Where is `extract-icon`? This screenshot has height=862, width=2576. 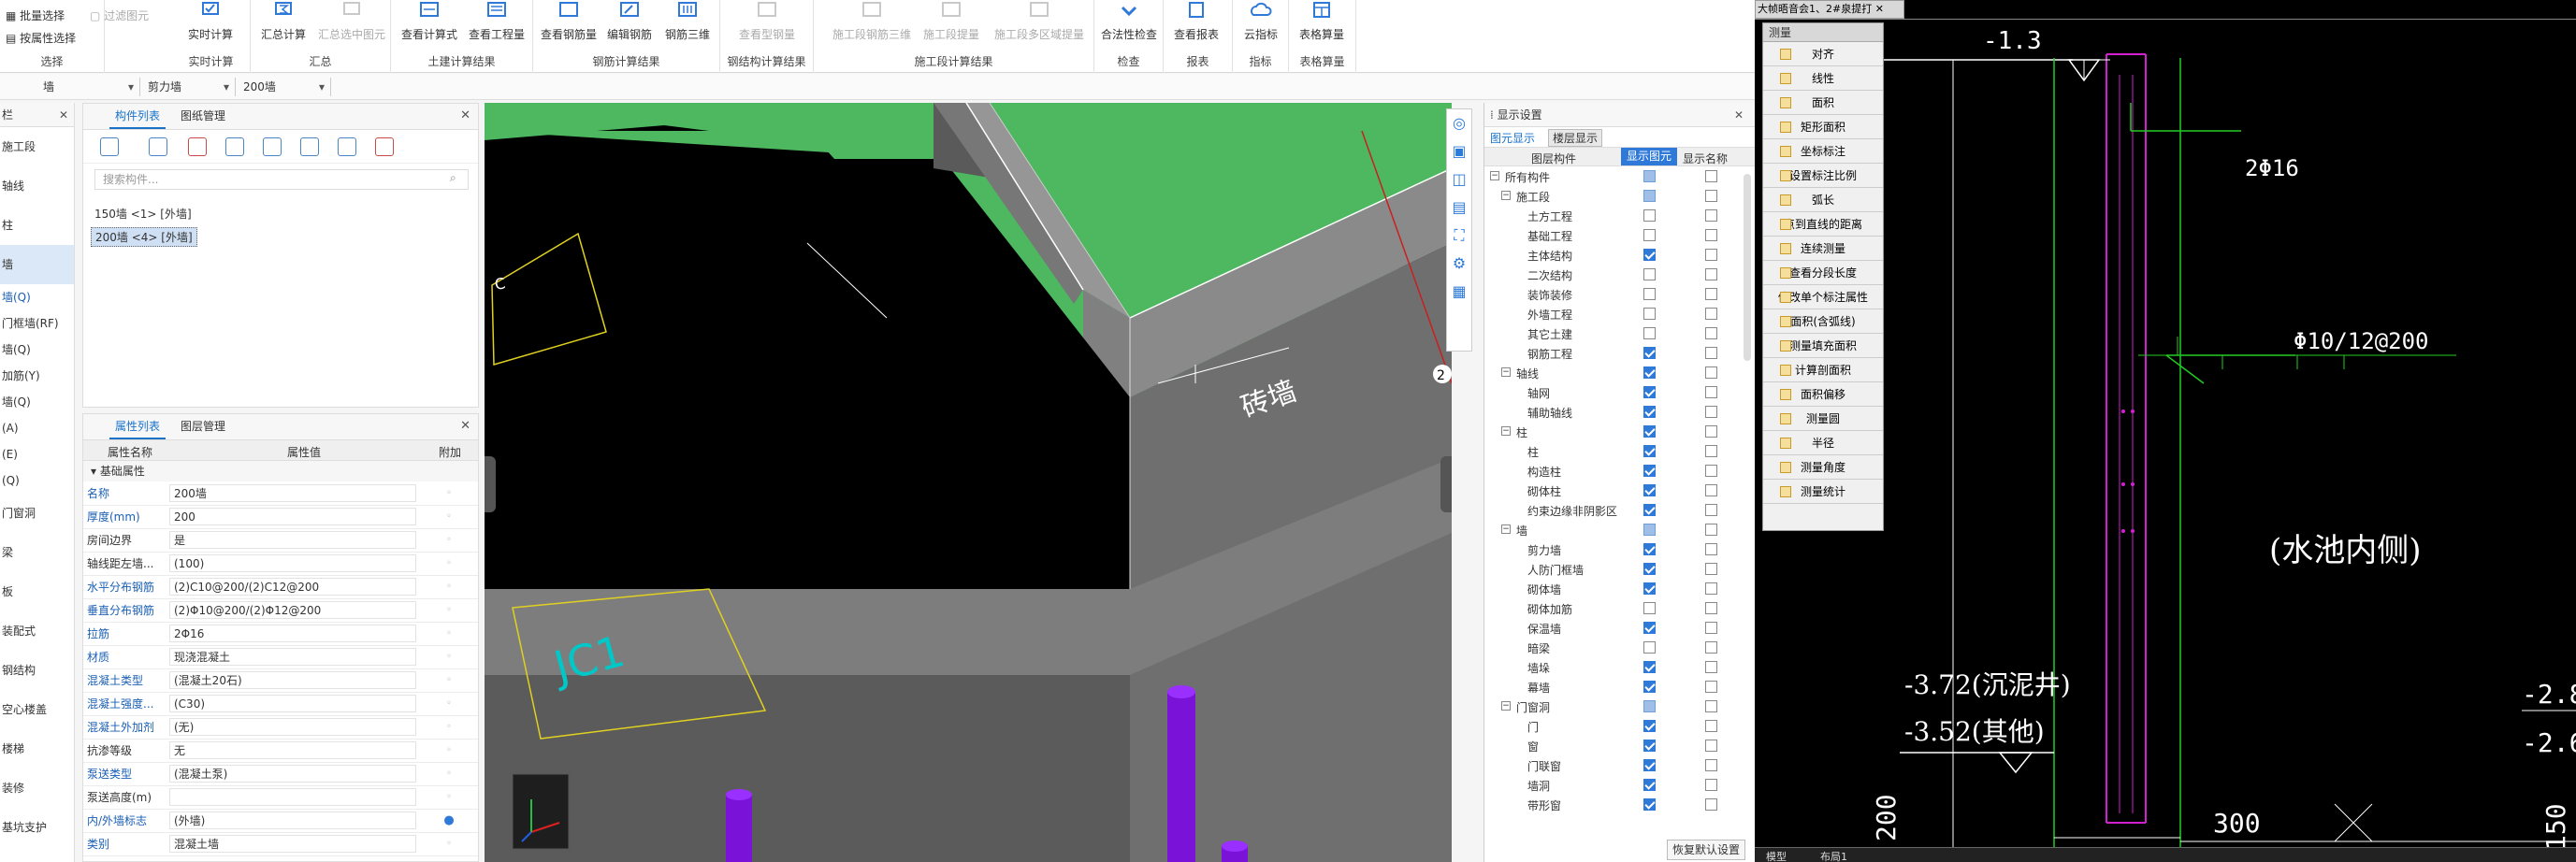
extract-icon is located at coordinates (272, 146).